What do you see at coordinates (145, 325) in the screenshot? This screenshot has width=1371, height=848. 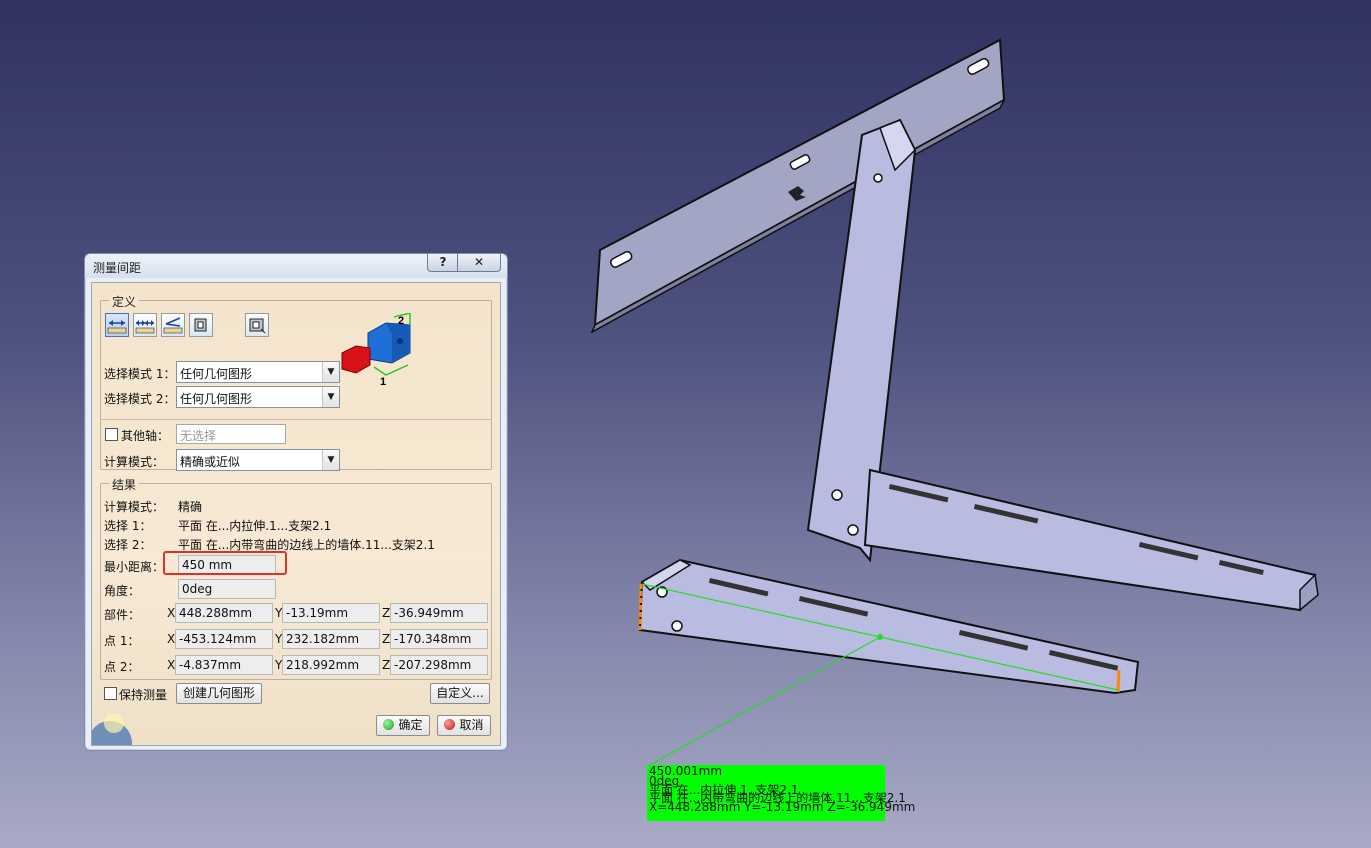 I see `measure-chain-icon` at bounding box center [145, 325].